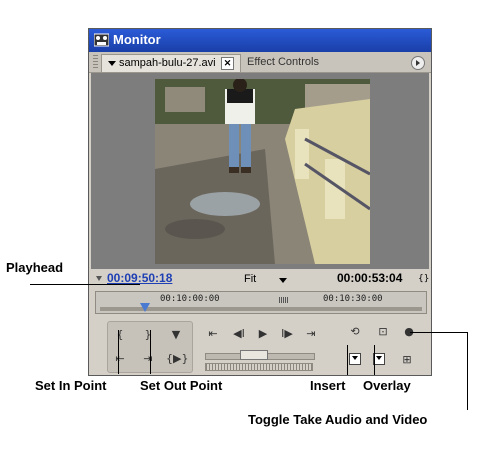 Image resolution: width=500 pixels, height=450 pixels. Describe the element at coordinates (283, 62) in the screenshot. I see `tab-effect-controls: Effect Controls` at that location.